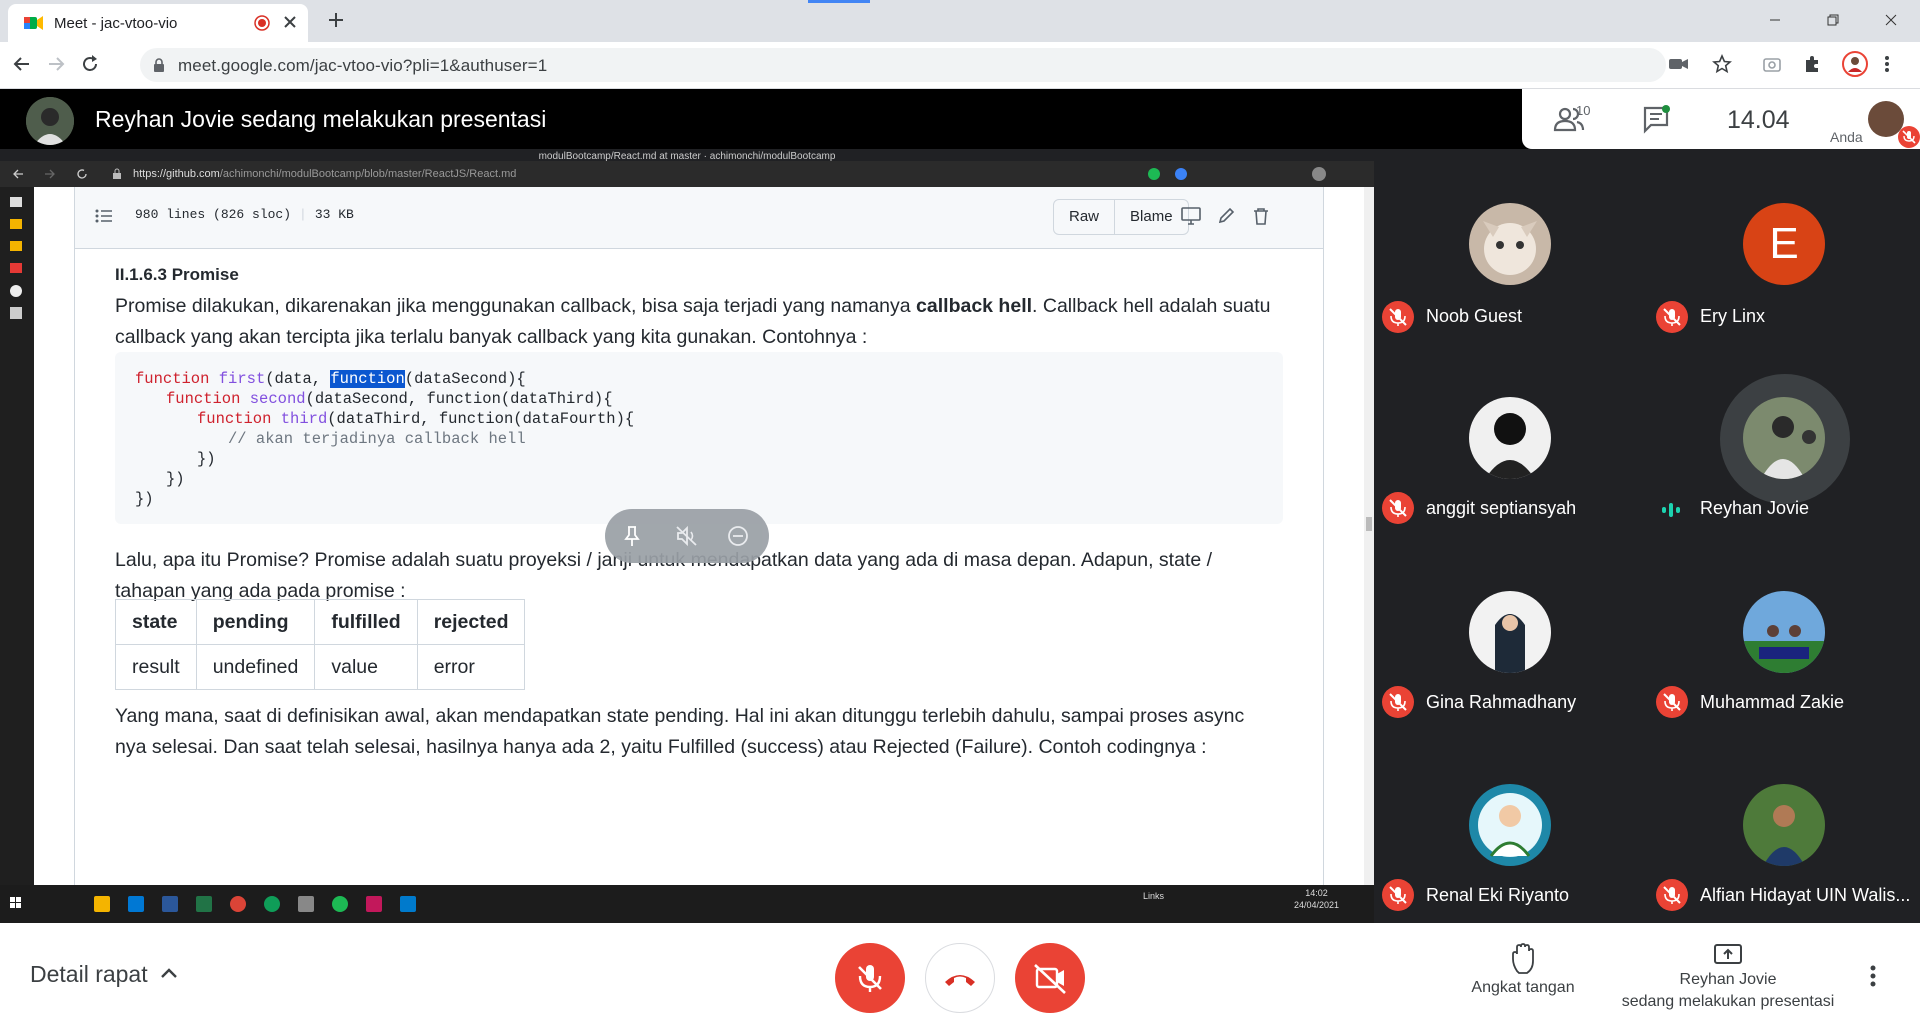  Describe the element at coordinates (699, 218) in the screenshot. I see `file-header: 980 lines (826 sloc) | 33 KB Raw Blame` at that location.